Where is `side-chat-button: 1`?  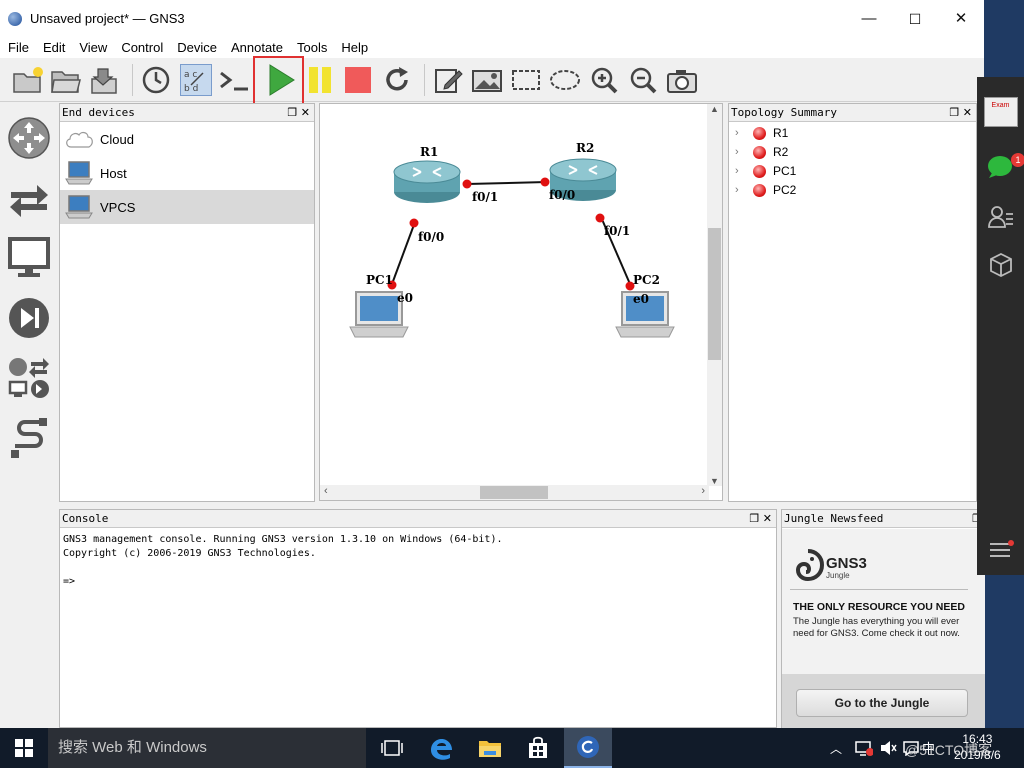
side-chat-button: 1 is located at coordinates (1000, 165).